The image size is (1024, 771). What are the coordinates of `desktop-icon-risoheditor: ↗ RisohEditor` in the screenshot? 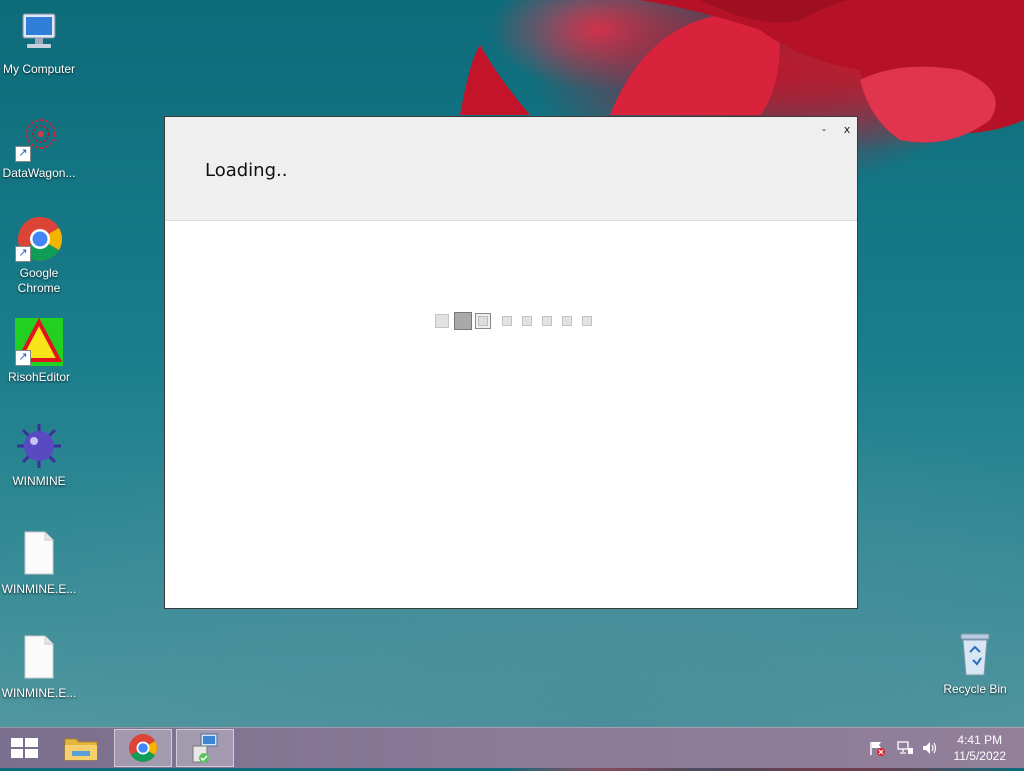 It's located at (40, 351).